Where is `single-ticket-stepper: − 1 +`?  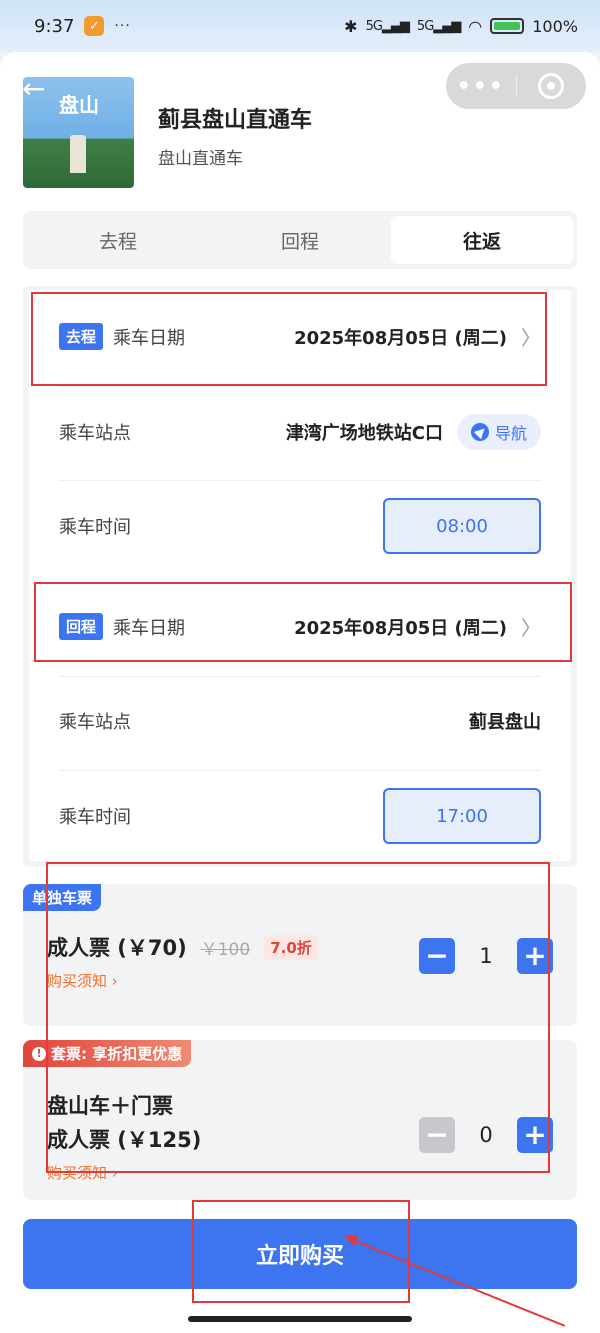
single-ticket-stepper: − 1 + is located at coordinates (486, 956).